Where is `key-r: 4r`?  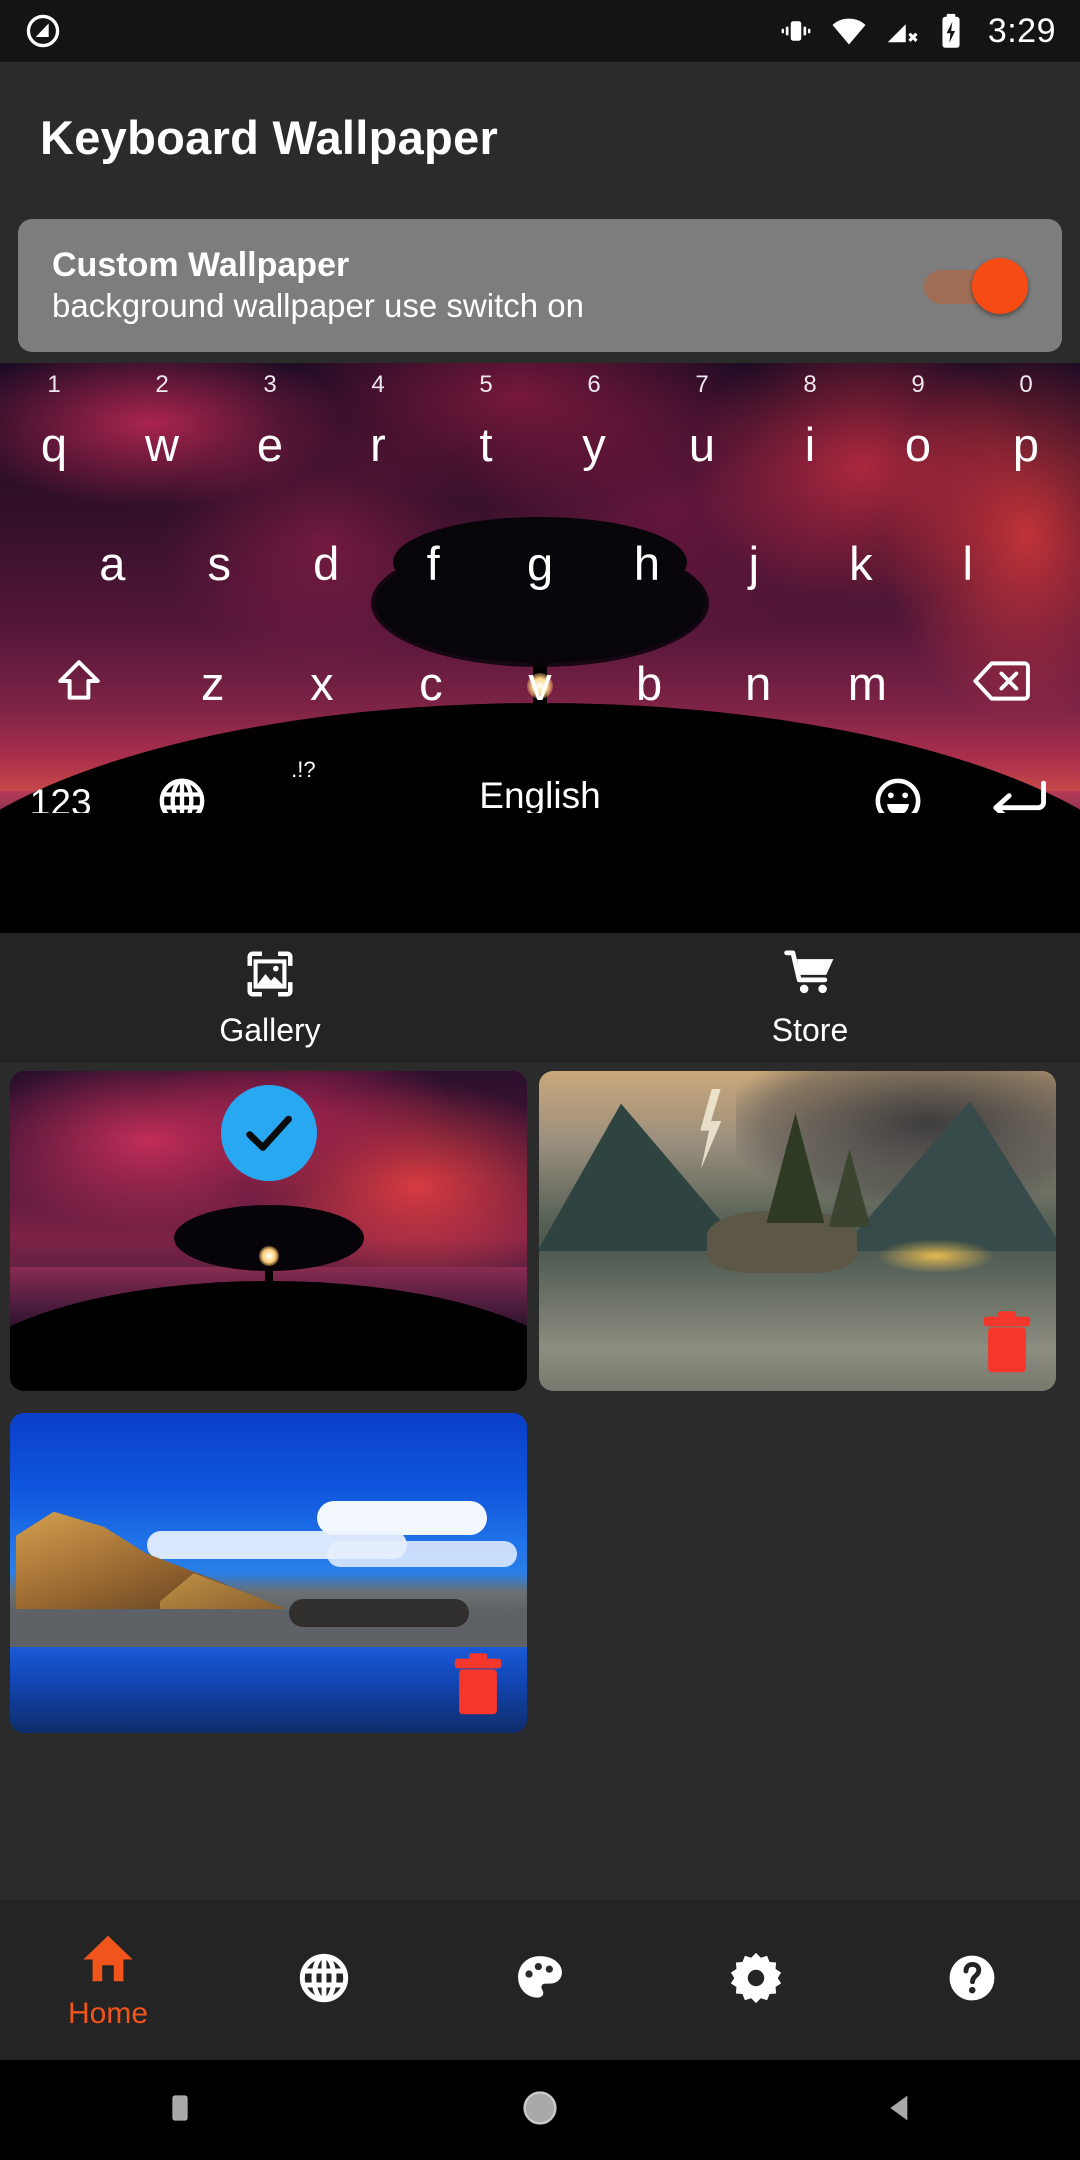
key-r: 4r is located at coordinates (378, 433).